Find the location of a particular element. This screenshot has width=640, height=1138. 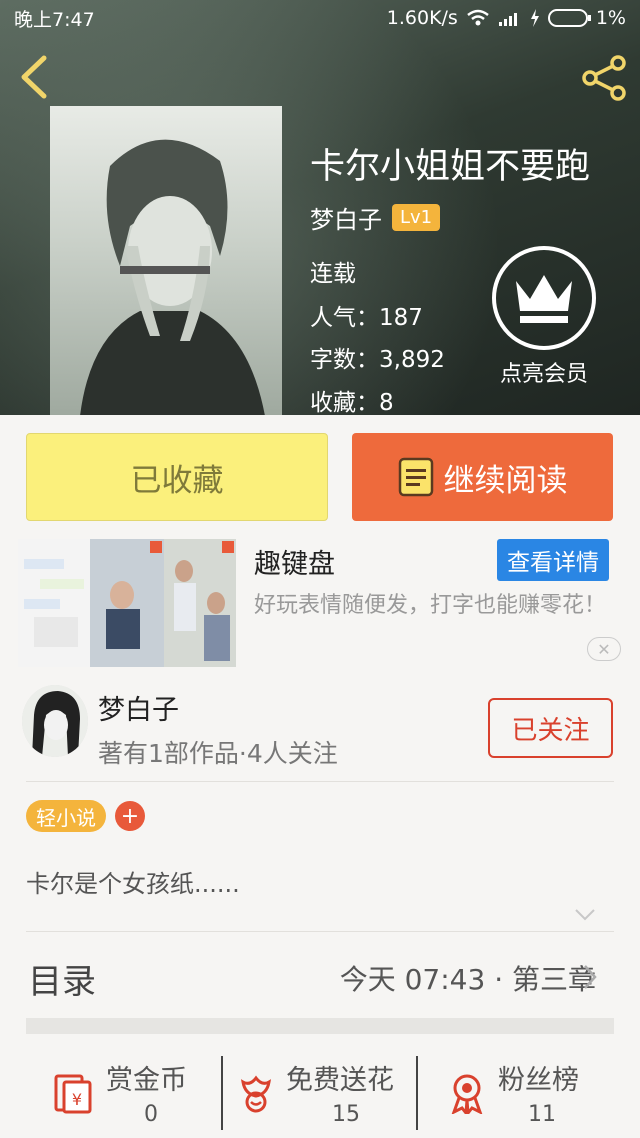

book-author: 梦白子 is located at coordinates (346, 217).